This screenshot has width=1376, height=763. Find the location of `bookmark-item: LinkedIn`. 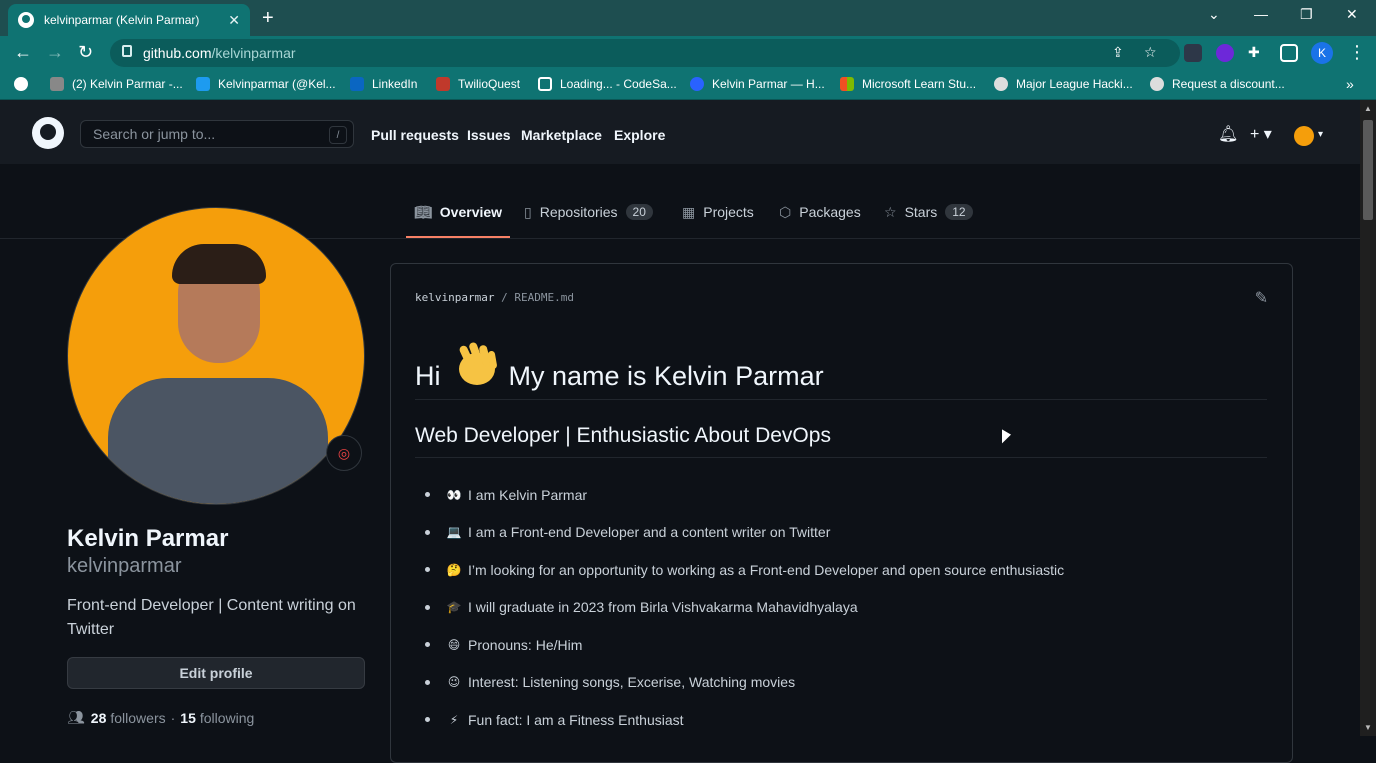

bookmark-item: LinkedIn is located at coordinates (383, 84).